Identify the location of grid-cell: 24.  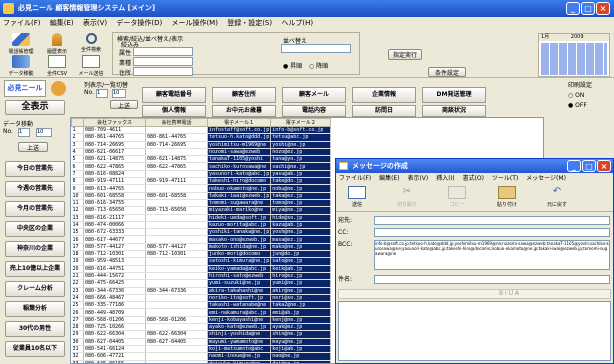
(77, 298).